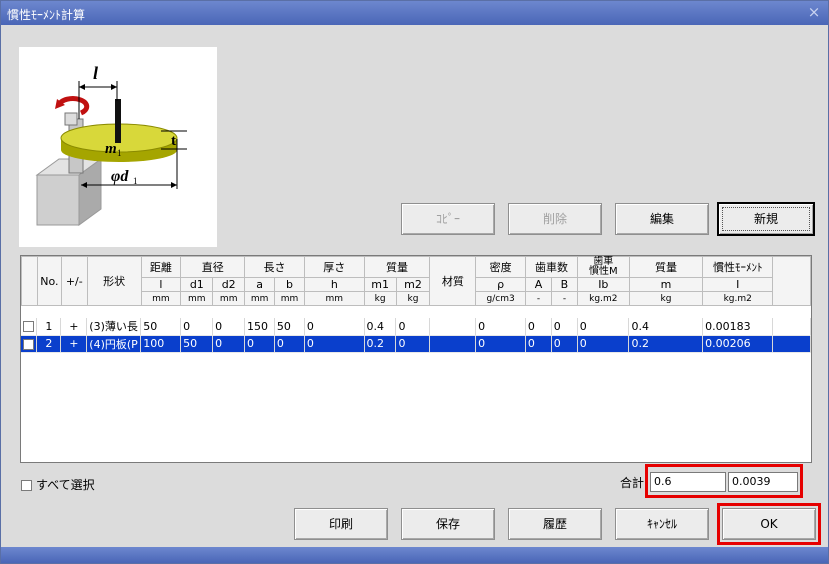 This screenshot has width=829, height=564. What do you see at coordinates (501, 267) in the screenshot?
I see `header-density: 密度` at bounding box center [501, 267].